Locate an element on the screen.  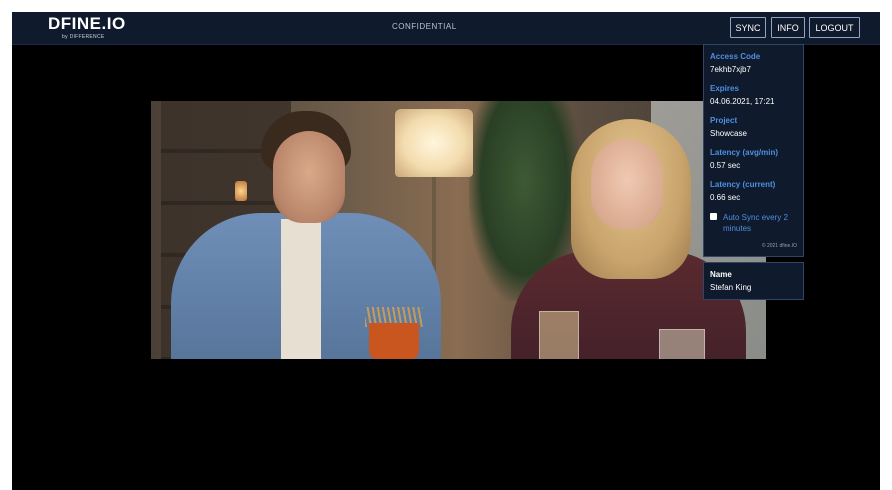
expires-value: 04.06.2021, 17:21 is located at coordinates (742, 101).